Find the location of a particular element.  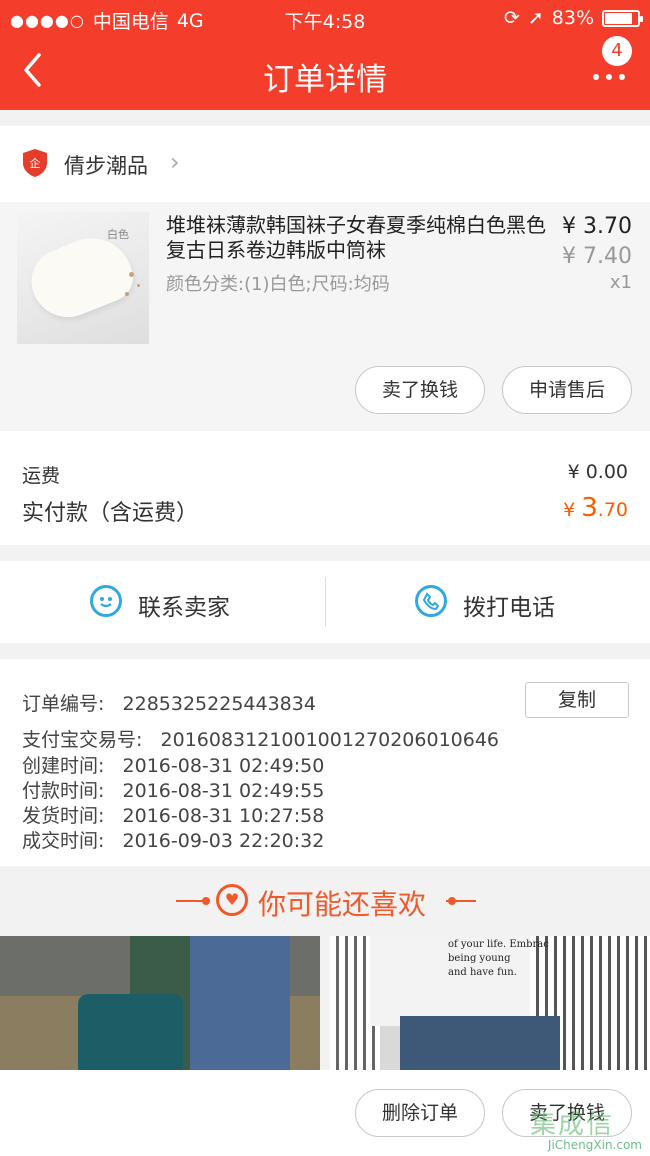

call-phone-label: 拨打电话 is located at coordinates (509, 608).